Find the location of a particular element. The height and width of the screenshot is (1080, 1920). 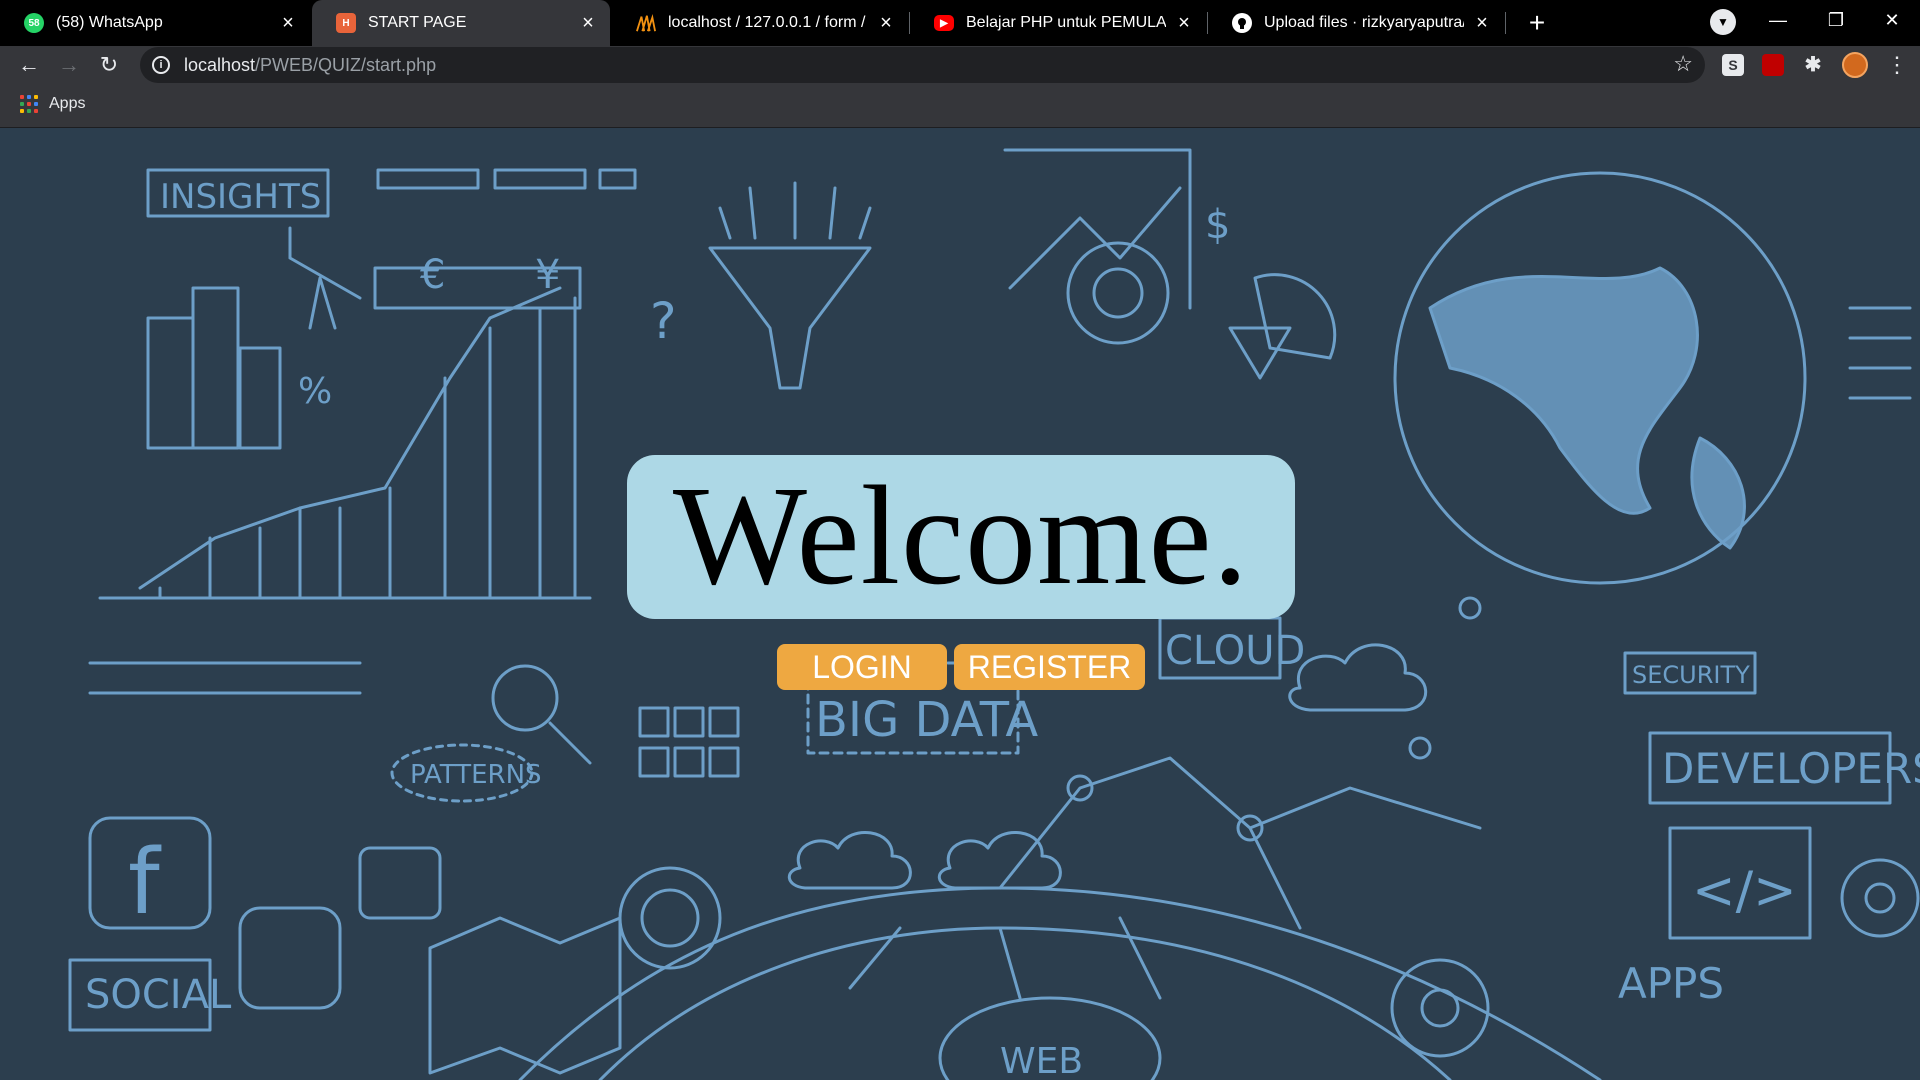

new-tab-button: + is located at coordinates (1537, 23).